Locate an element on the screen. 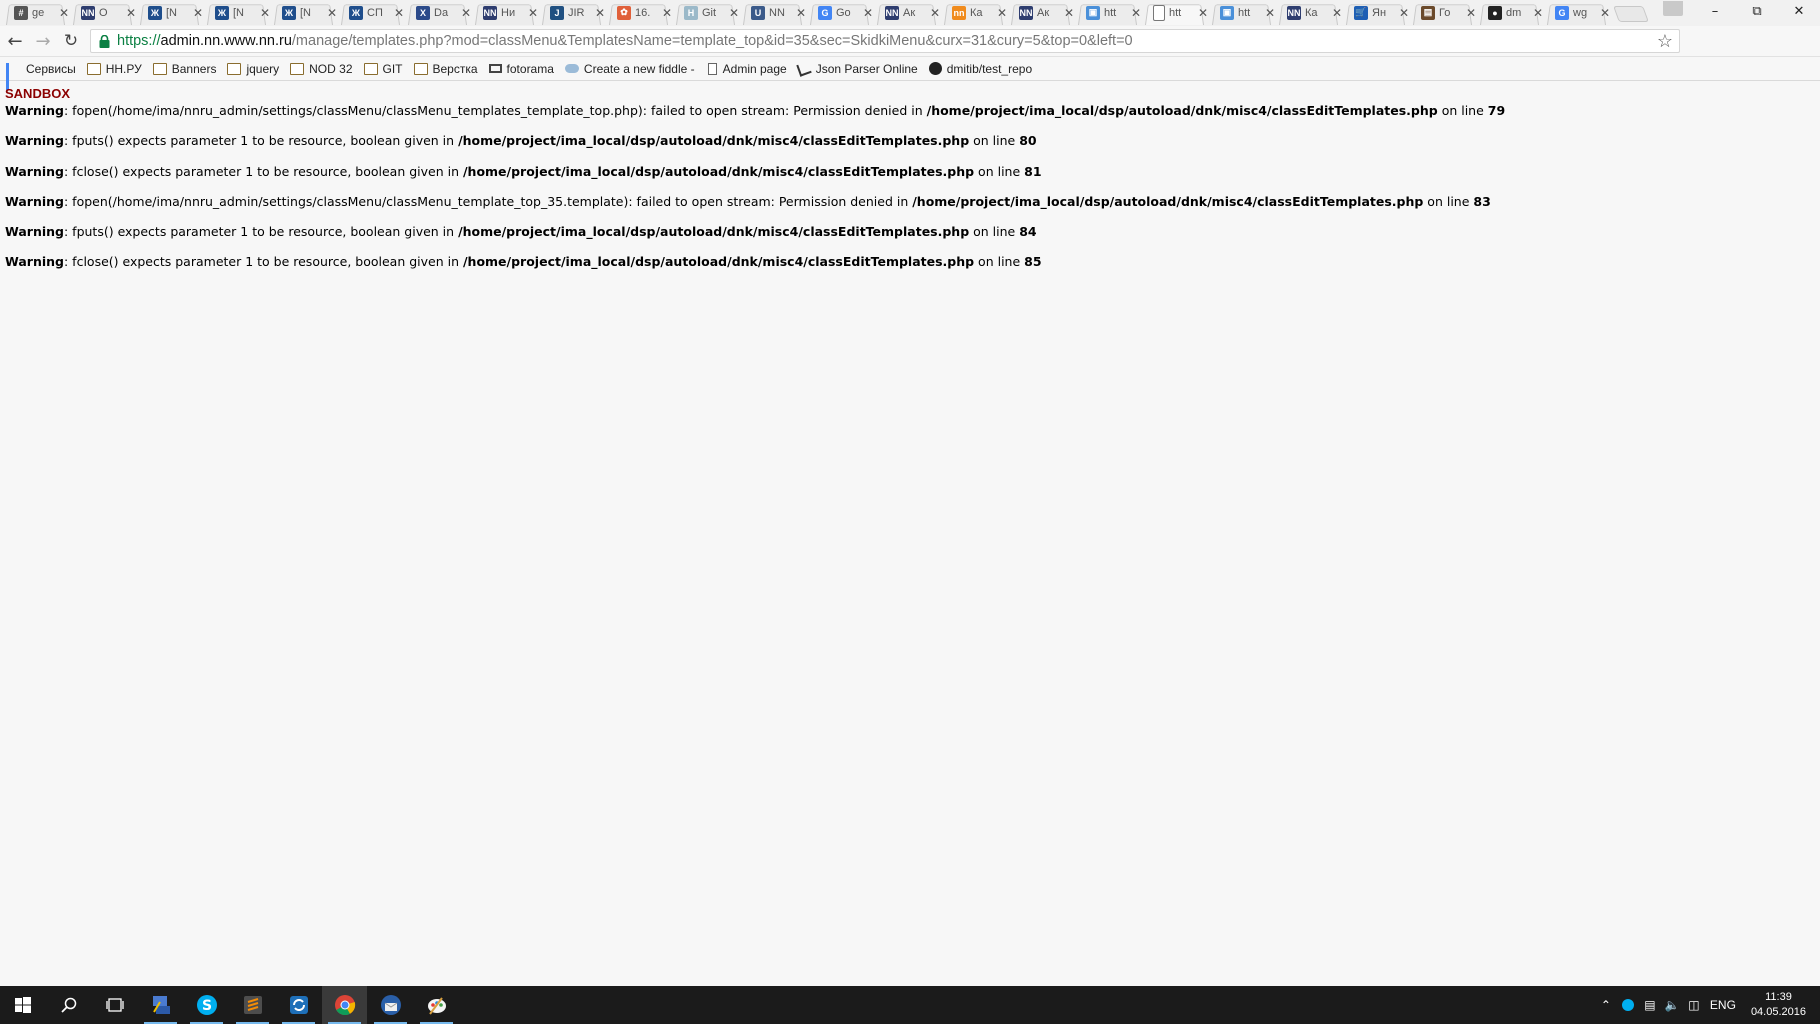 The width and height of the screenshot is (1820, 1024). bookmark-item: Json Parser Online is located at coordinates (856, 68).